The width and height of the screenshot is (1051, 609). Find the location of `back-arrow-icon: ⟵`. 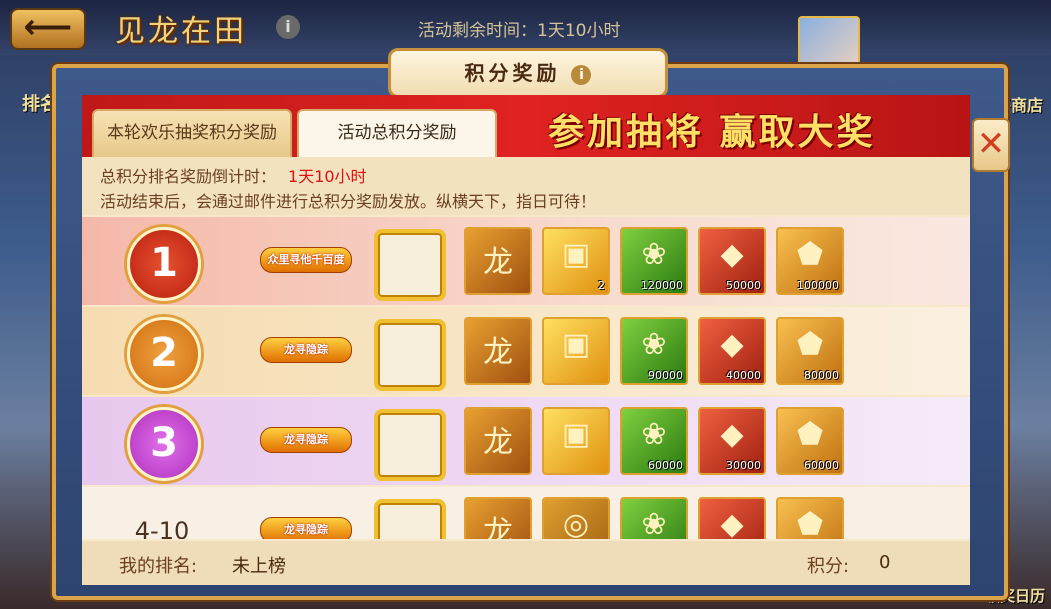

back-arrow-icon: ⟵ is located at coordinates (48, 27).